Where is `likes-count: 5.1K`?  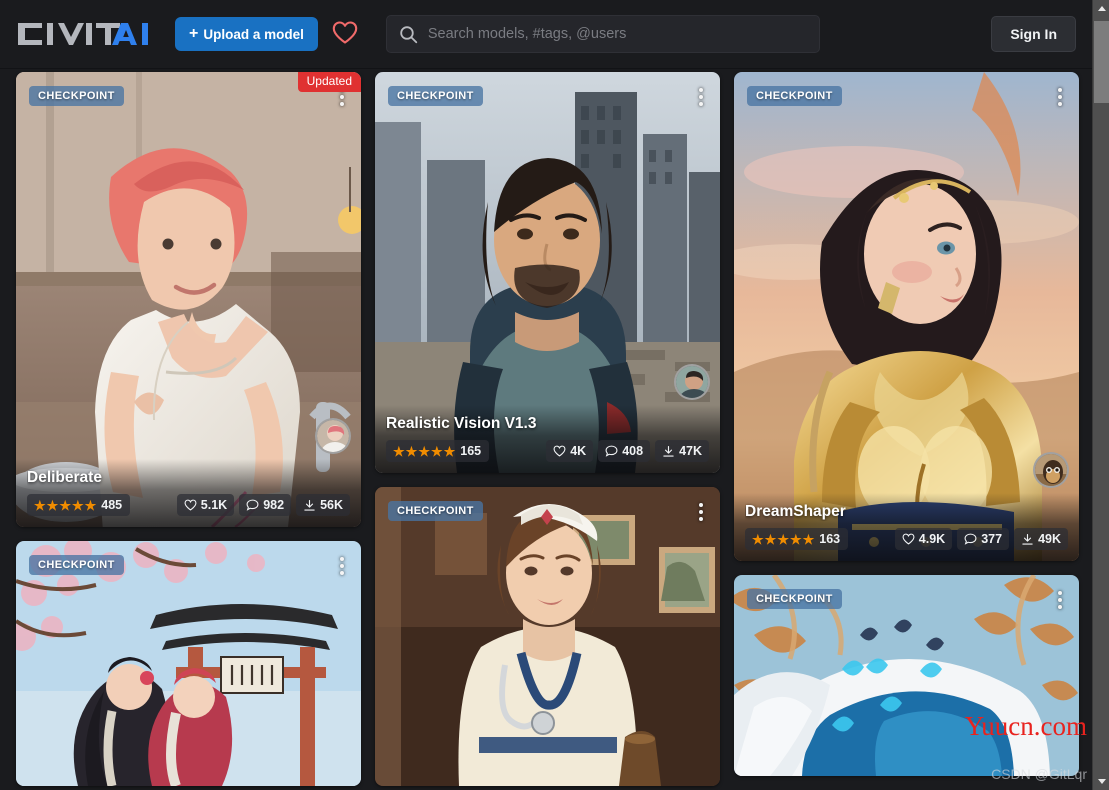 likes-count: 5.1K is located at coordinates (214, 505).